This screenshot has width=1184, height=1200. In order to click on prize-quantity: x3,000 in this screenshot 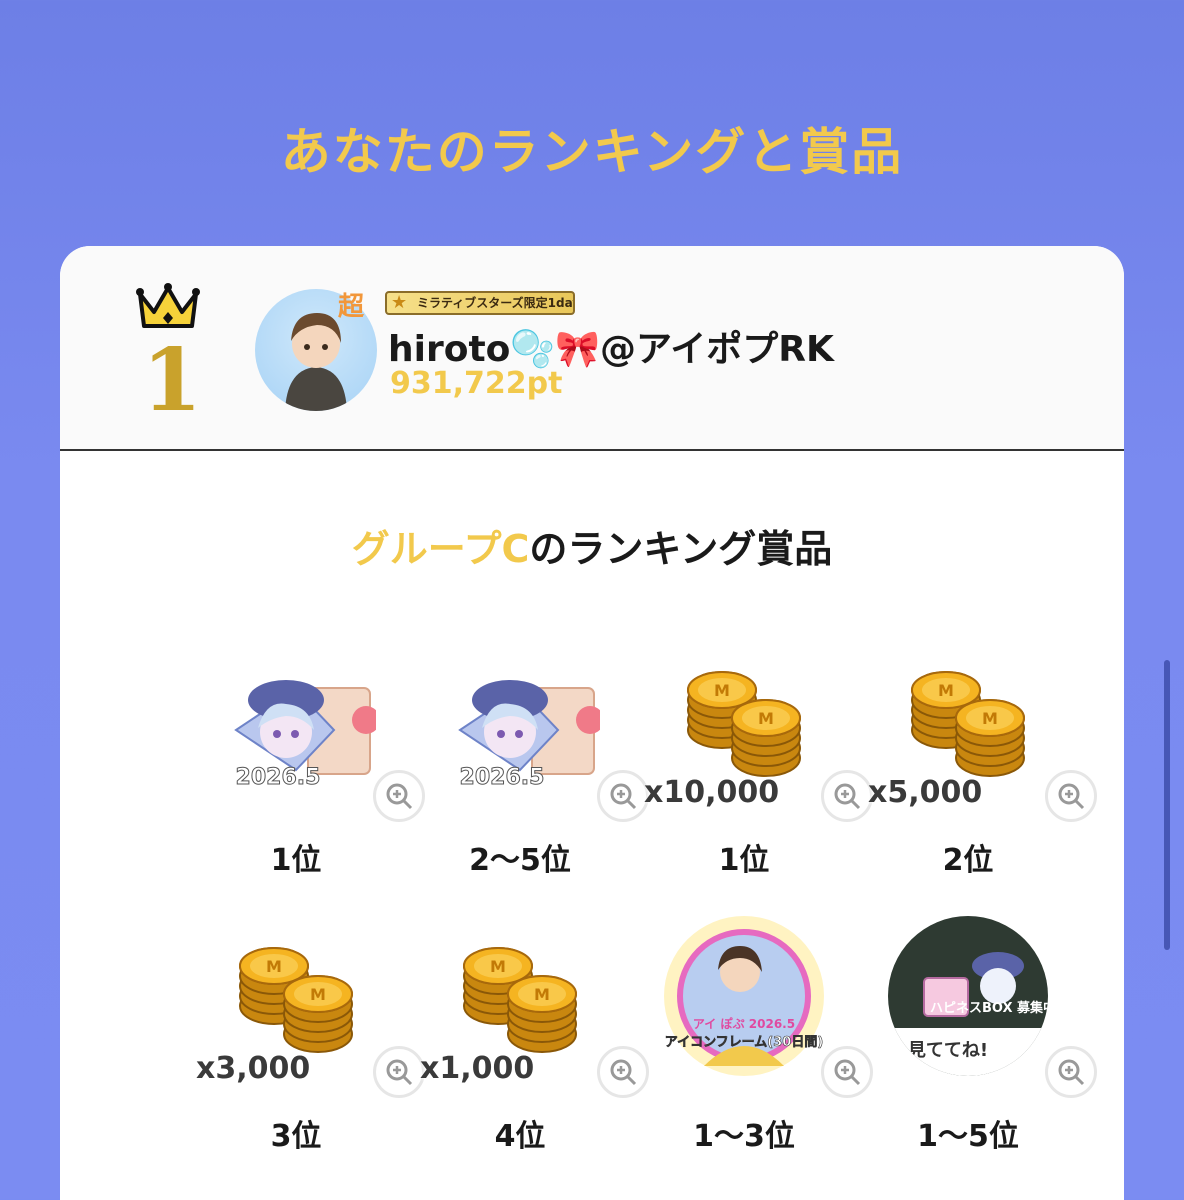, I will do `click(253, 1068)`.